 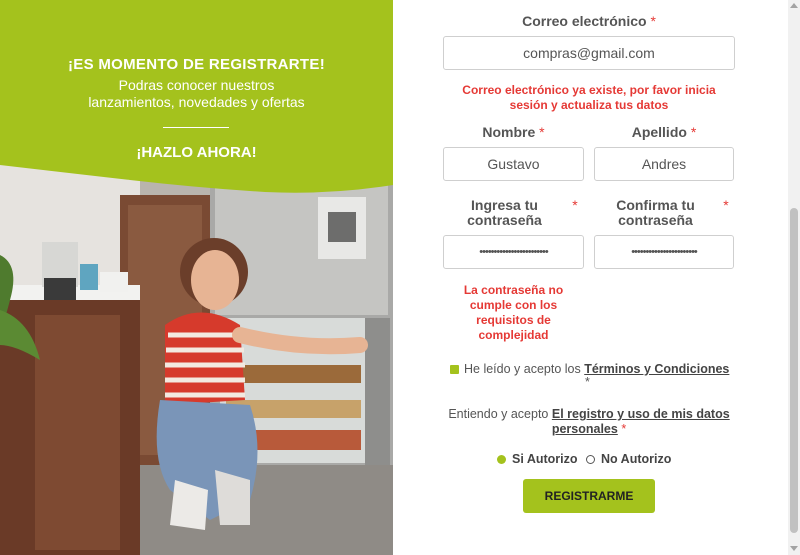 I want to click on scrollbar-thumb, so click(x=794, y=370).